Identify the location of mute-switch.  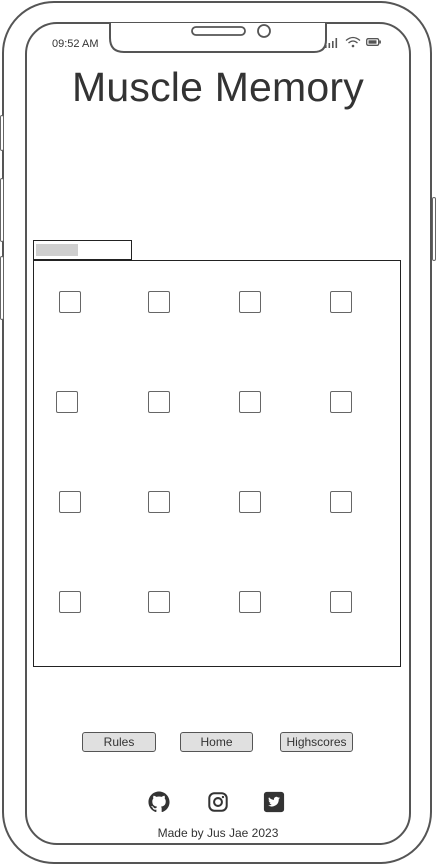
(2, 133).